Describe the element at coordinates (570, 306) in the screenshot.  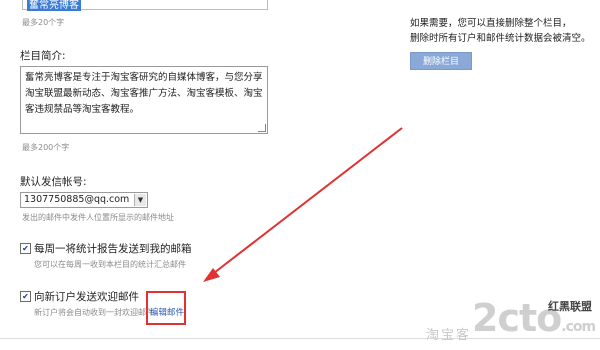
I see `watermark-brand: 红黑联盟` at that location.